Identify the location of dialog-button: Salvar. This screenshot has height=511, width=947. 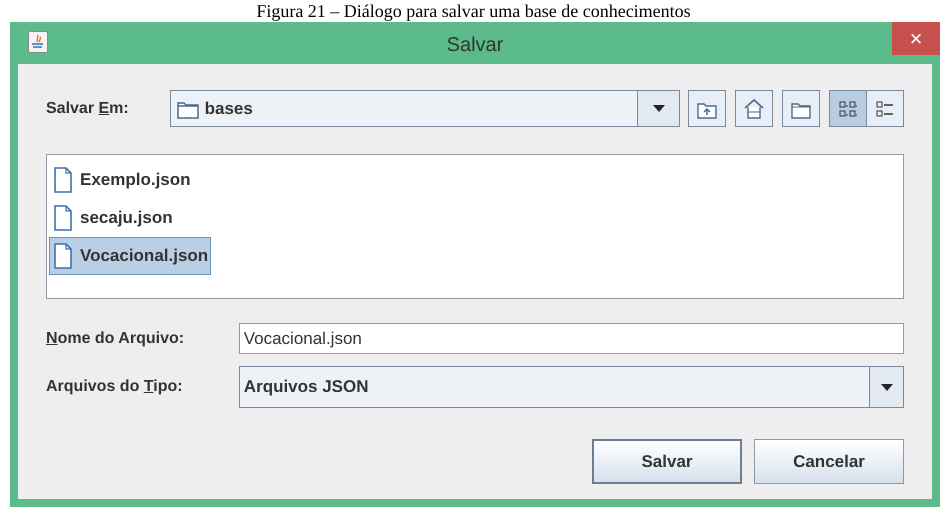
(667, 461).